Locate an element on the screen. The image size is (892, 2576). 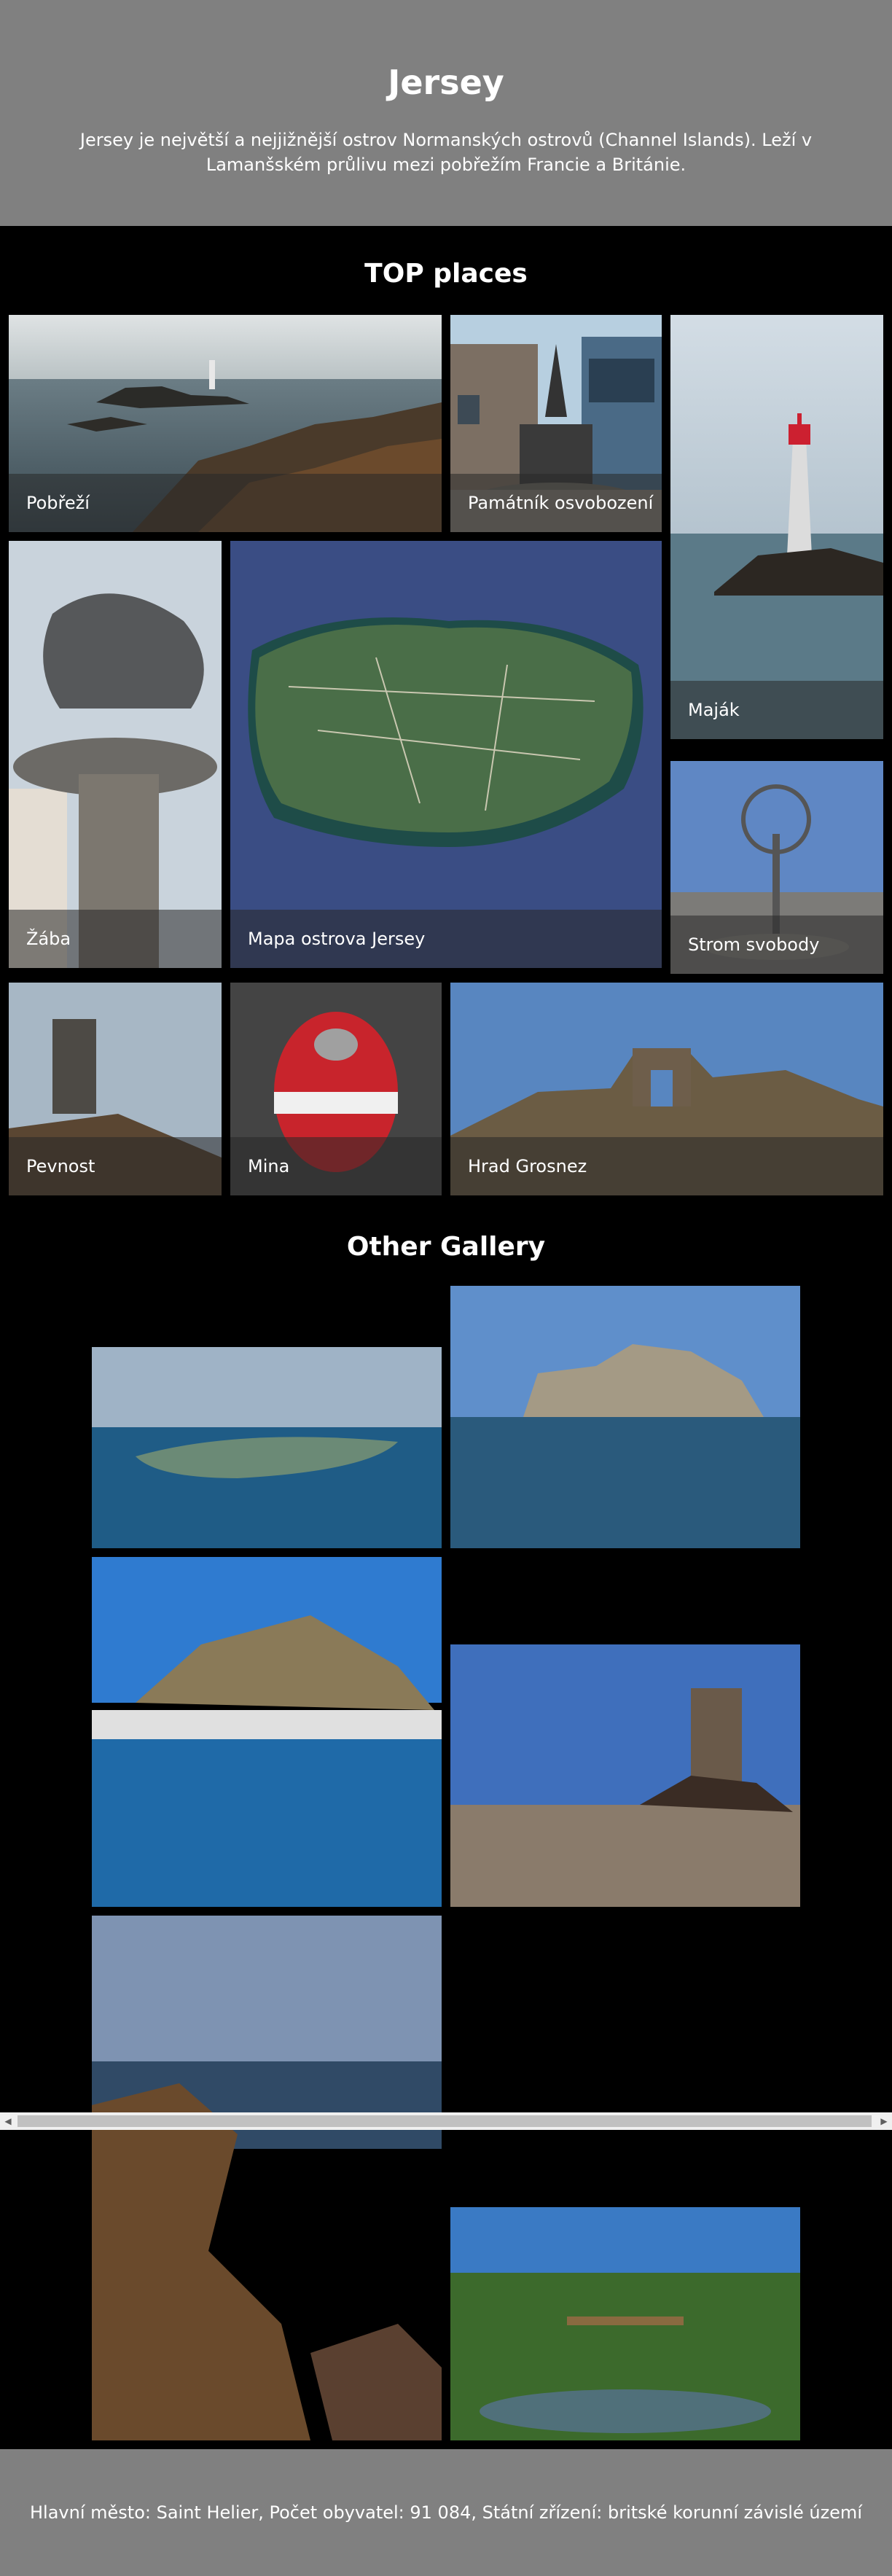
tile-caption: Žába is located at coordinates (115, 939).